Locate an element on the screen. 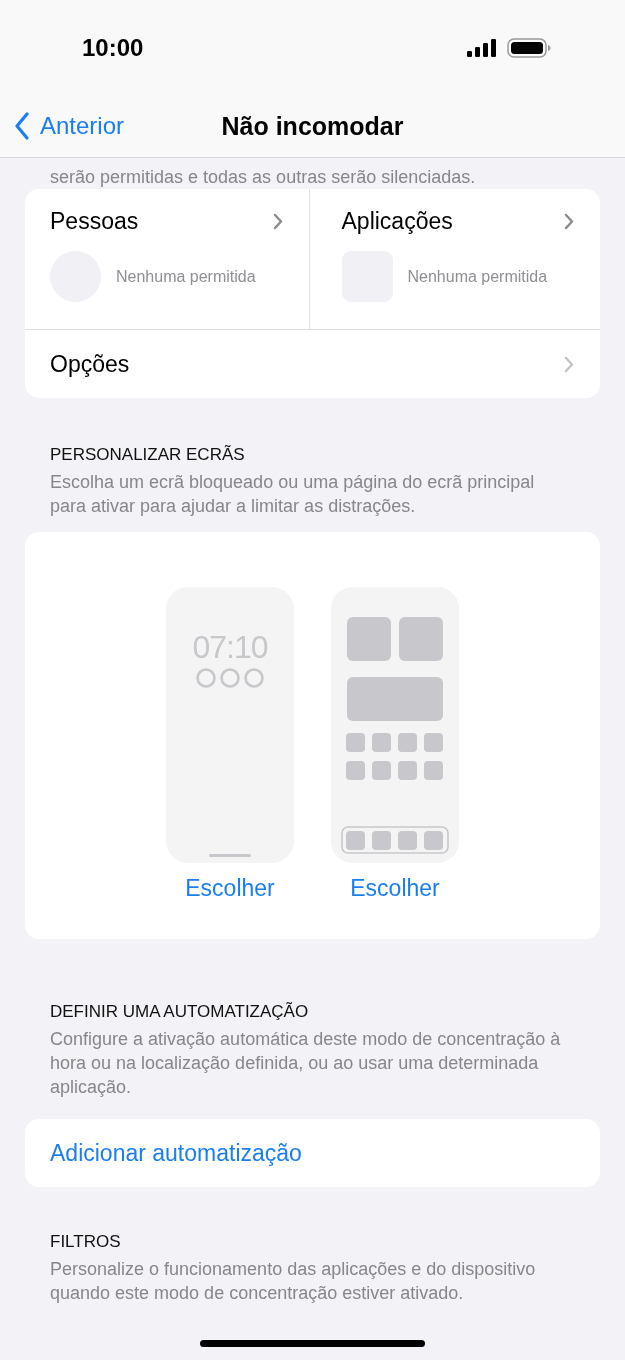 Image resolution: width=625 pixels, height=1360 pixels. signal-icon is located at coordinates (482, 47).